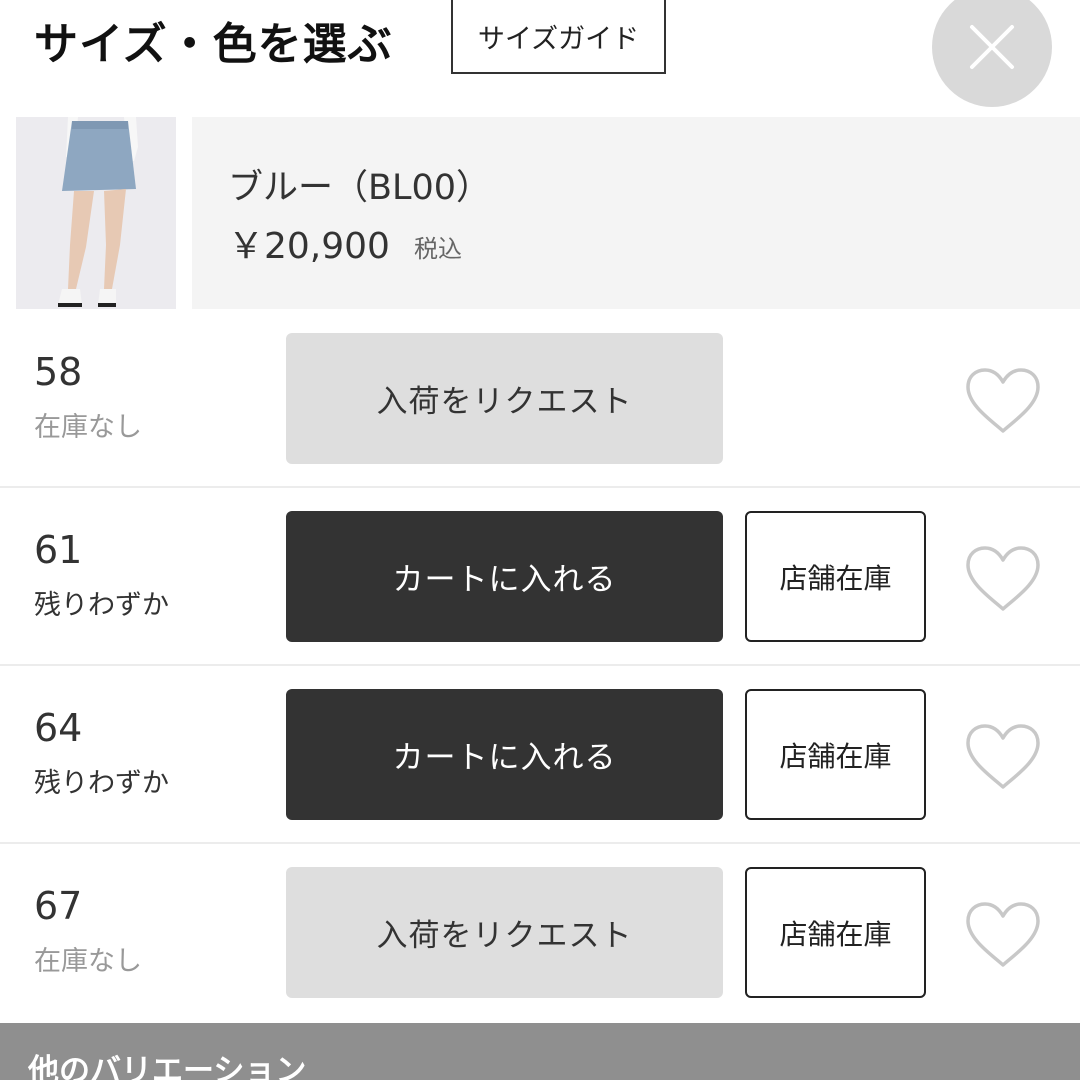 The width and height of the screenshot is (1080, 1090). Describe the element at coordinates (58, 550) in the screenshot. I see `size-value: 61` at that location.